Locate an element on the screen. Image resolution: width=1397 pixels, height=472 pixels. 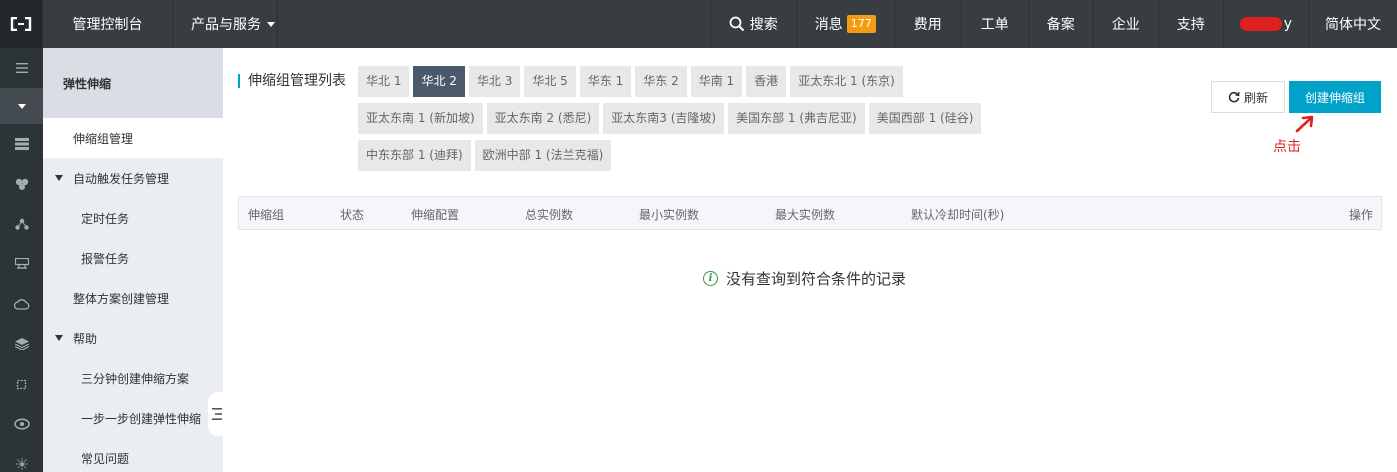
billing-label: 费用 is located at coordinates (927, 25).